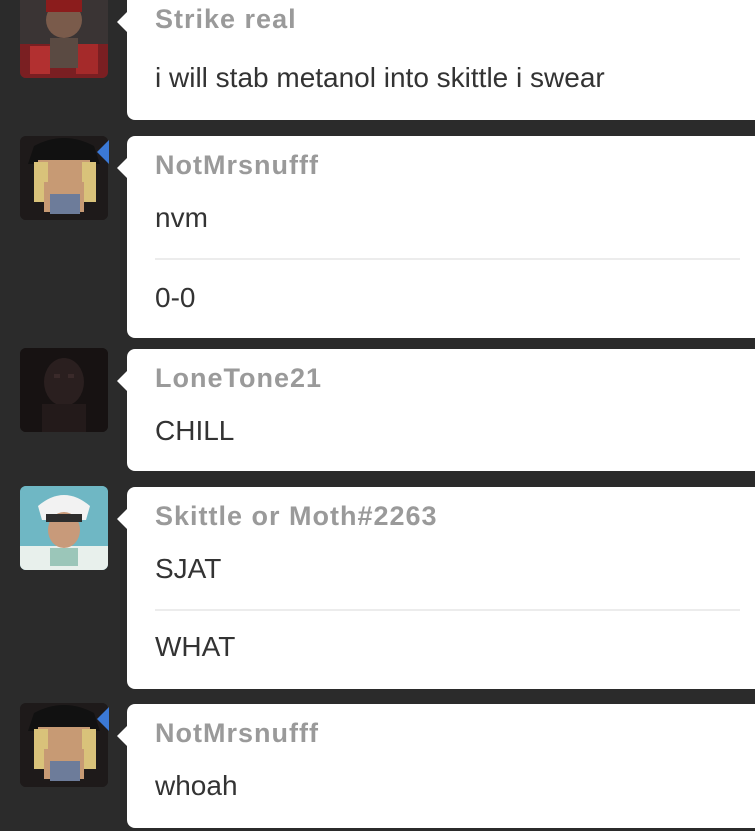  I want to click on message-text: WHAT, so click(195, 646).